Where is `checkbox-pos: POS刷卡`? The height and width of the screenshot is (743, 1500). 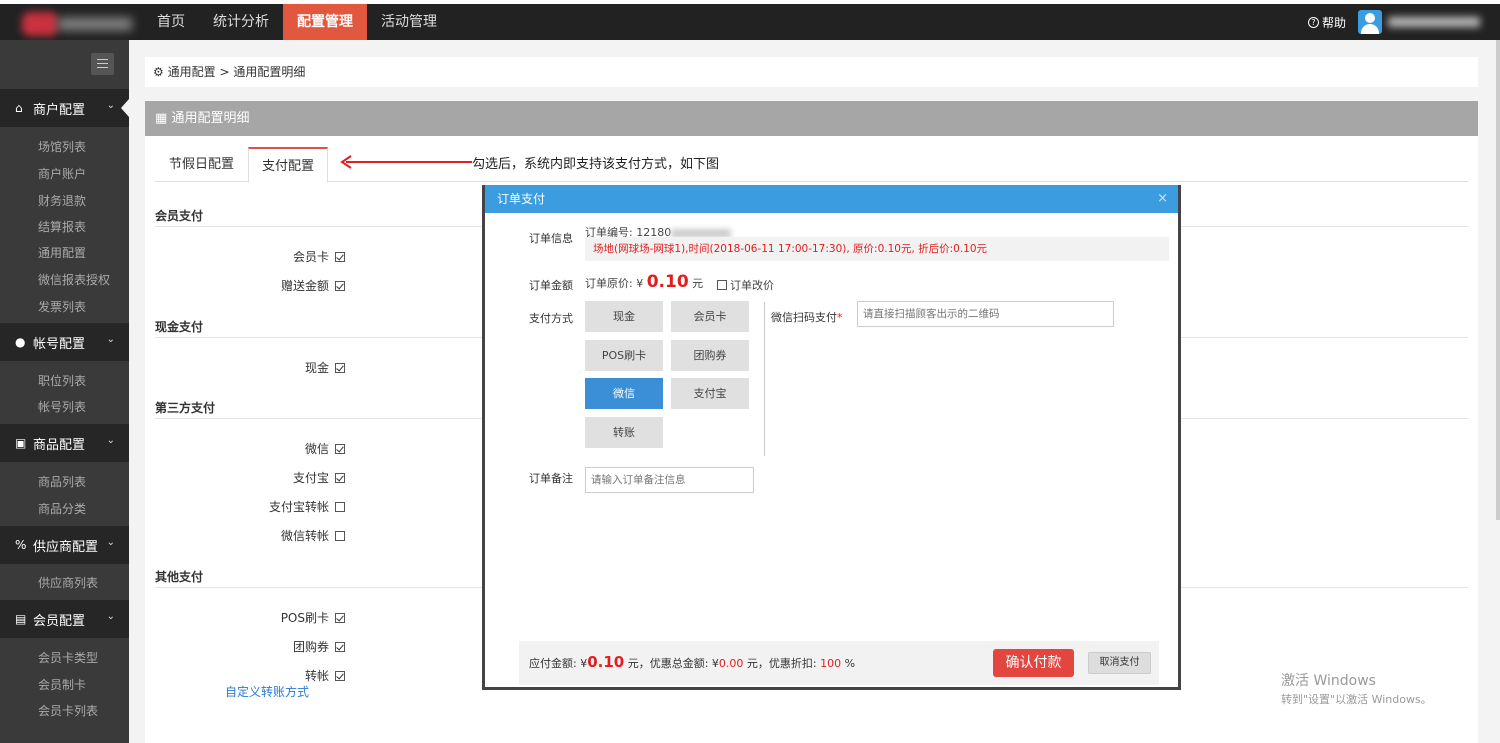 checkbox-pos: POS刷卡 is located at coordinates (290, 617).